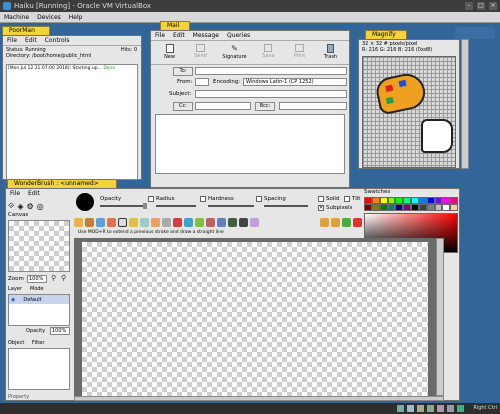  I want to click on audio-icon, so click(420, 408).